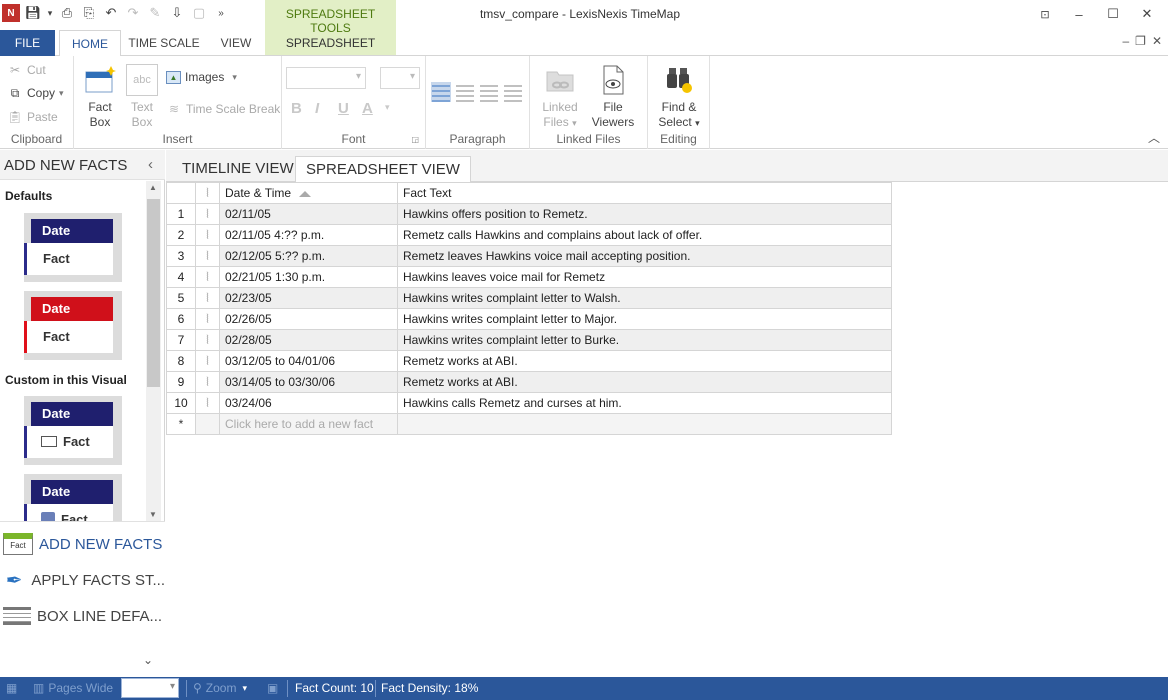 Image resolution: width=1168 pixels, height=700 pixels. Describe the element at coordinates (308, 382) in the screenshot. I see `date-time-cell: 03/14/05 to 03/30/06` at that location.